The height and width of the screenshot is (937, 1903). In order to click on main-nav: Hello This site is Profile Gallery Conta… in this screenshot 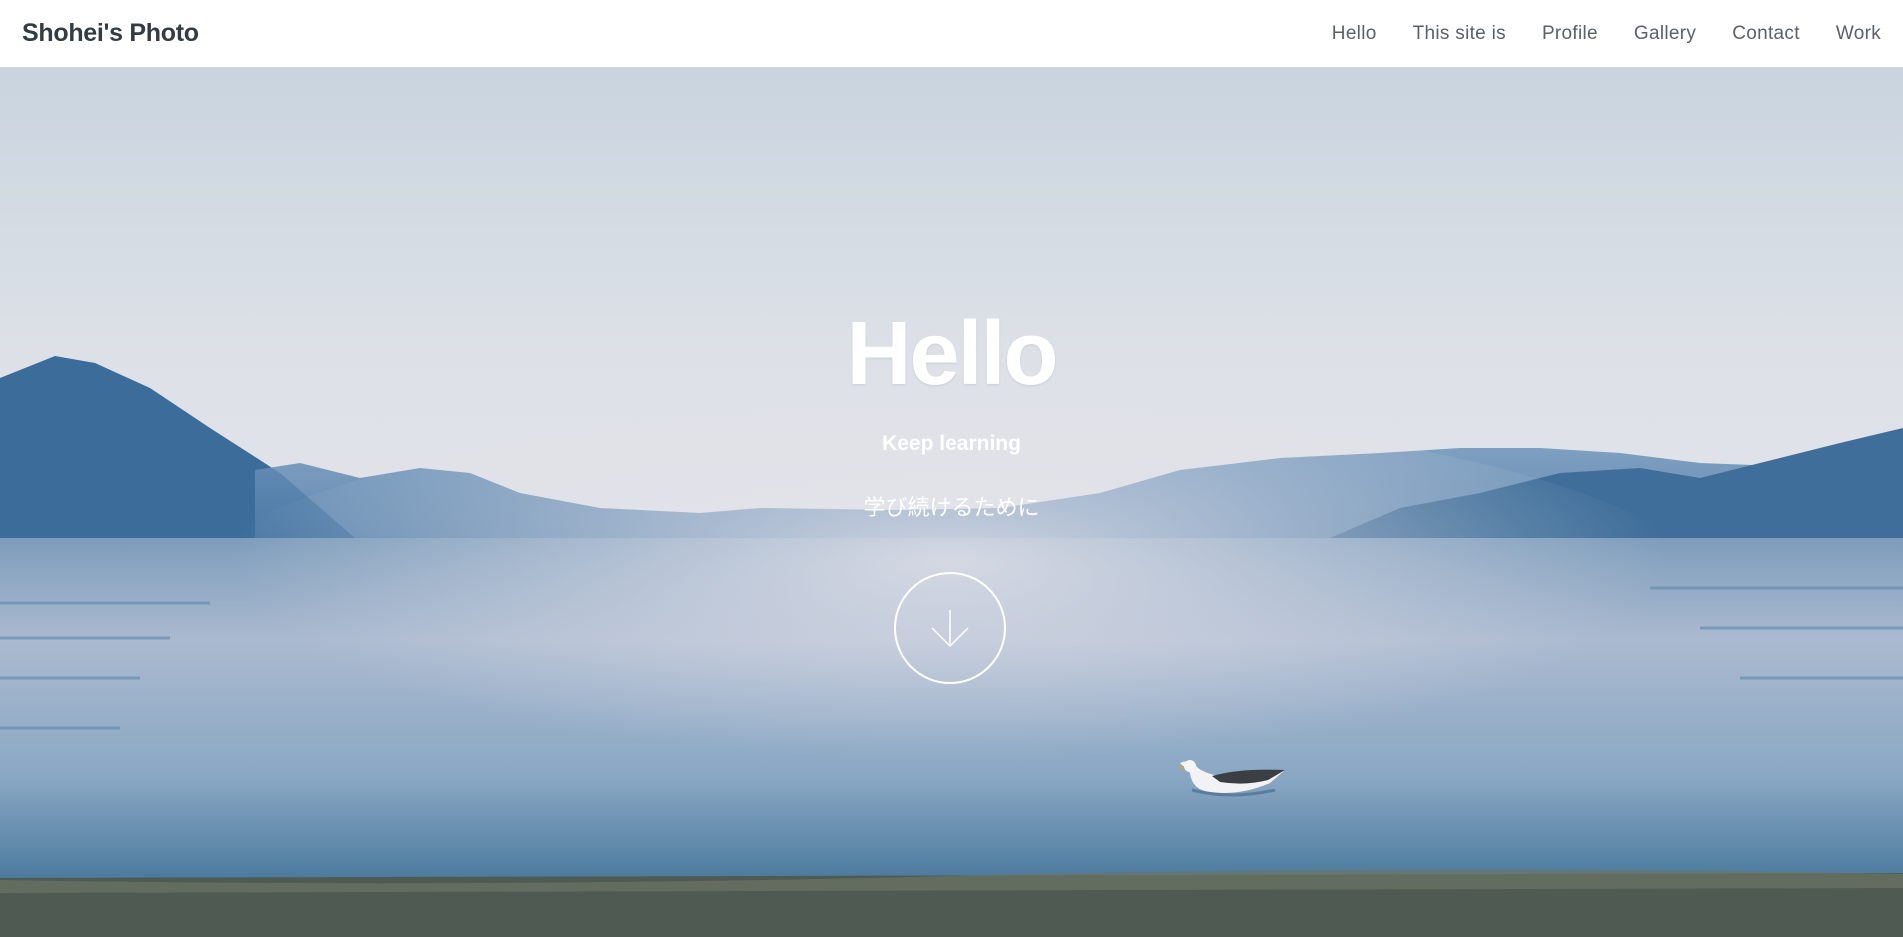, I will do `click(1588, 34)`.